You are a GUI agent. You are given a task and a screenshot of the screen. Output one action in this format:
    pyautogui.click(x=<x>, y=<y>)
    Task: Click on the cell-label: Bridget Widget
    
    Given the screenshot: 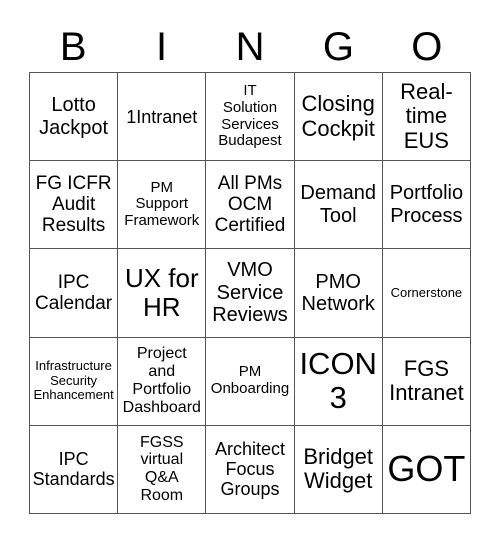 What is the action you would take?
    pyautogui.click(x=338, y=468)
    